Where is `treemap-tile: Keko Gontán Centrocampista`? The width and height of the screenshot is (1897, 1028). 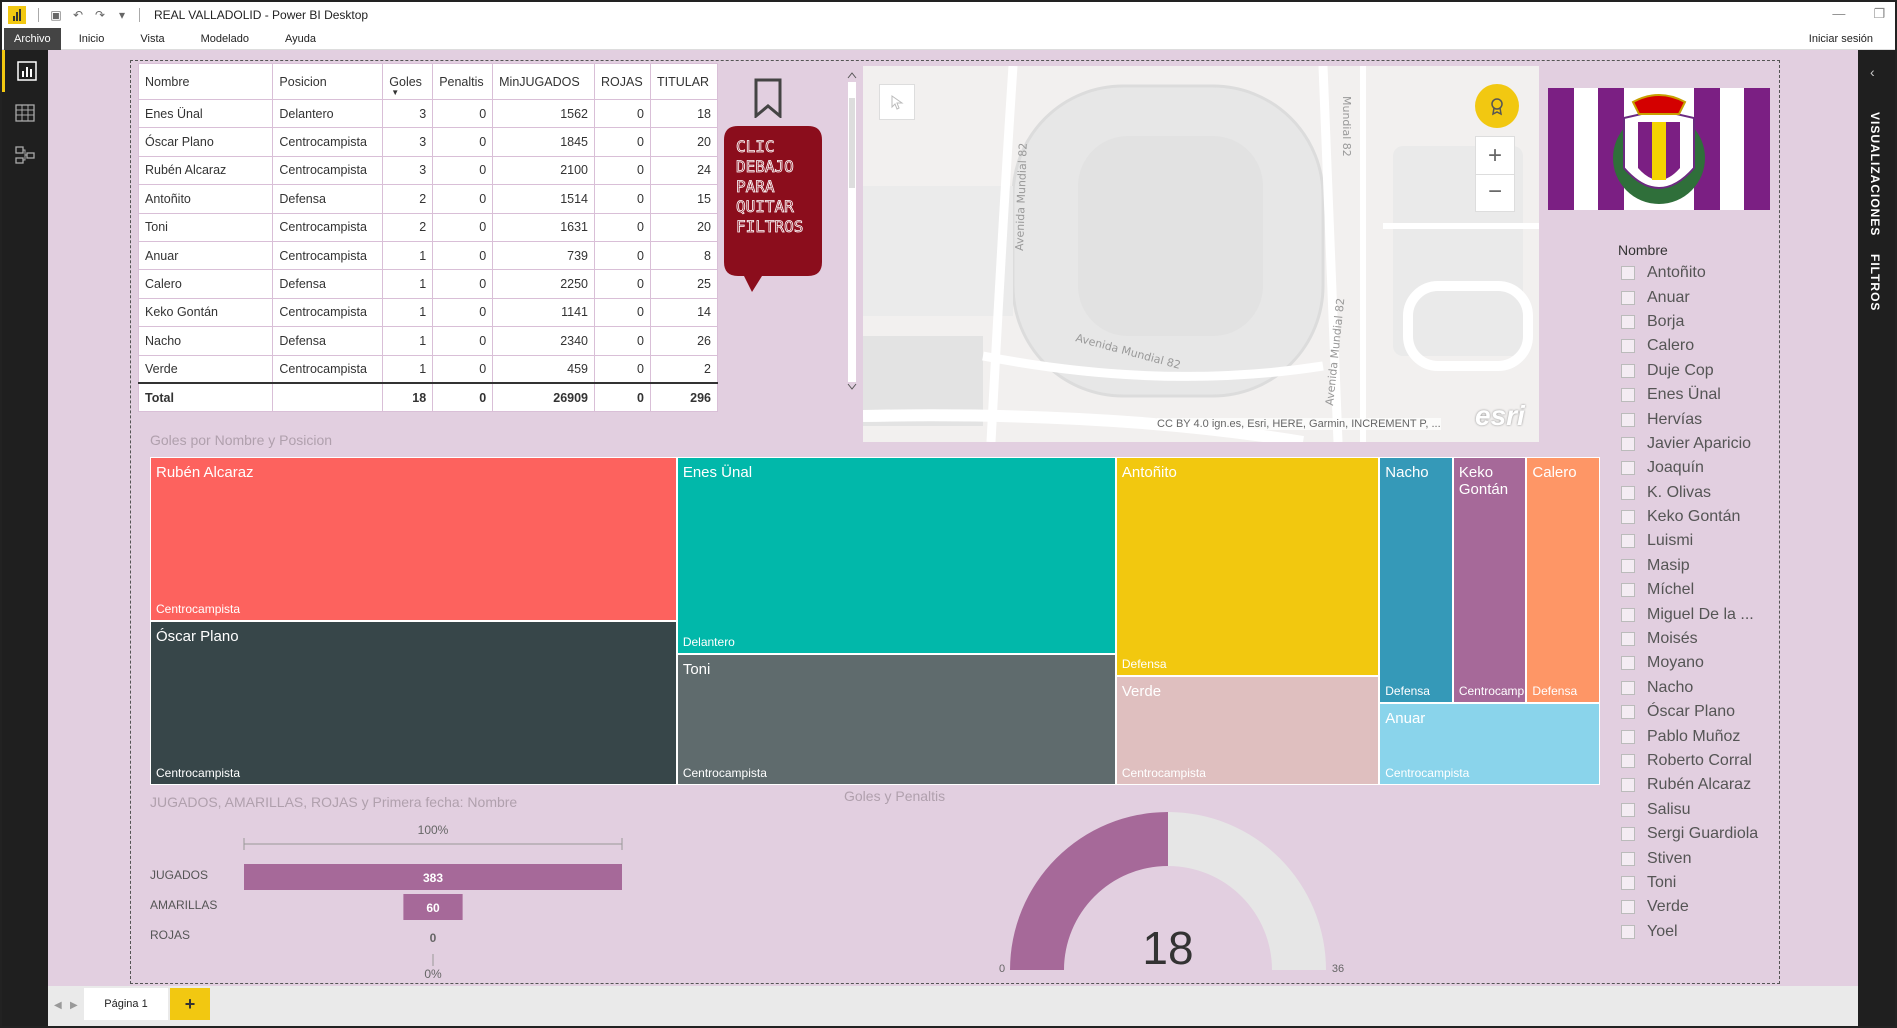
treemap-tile: Keko Gontán Centrocampista is located at coordinates (1489, 580).